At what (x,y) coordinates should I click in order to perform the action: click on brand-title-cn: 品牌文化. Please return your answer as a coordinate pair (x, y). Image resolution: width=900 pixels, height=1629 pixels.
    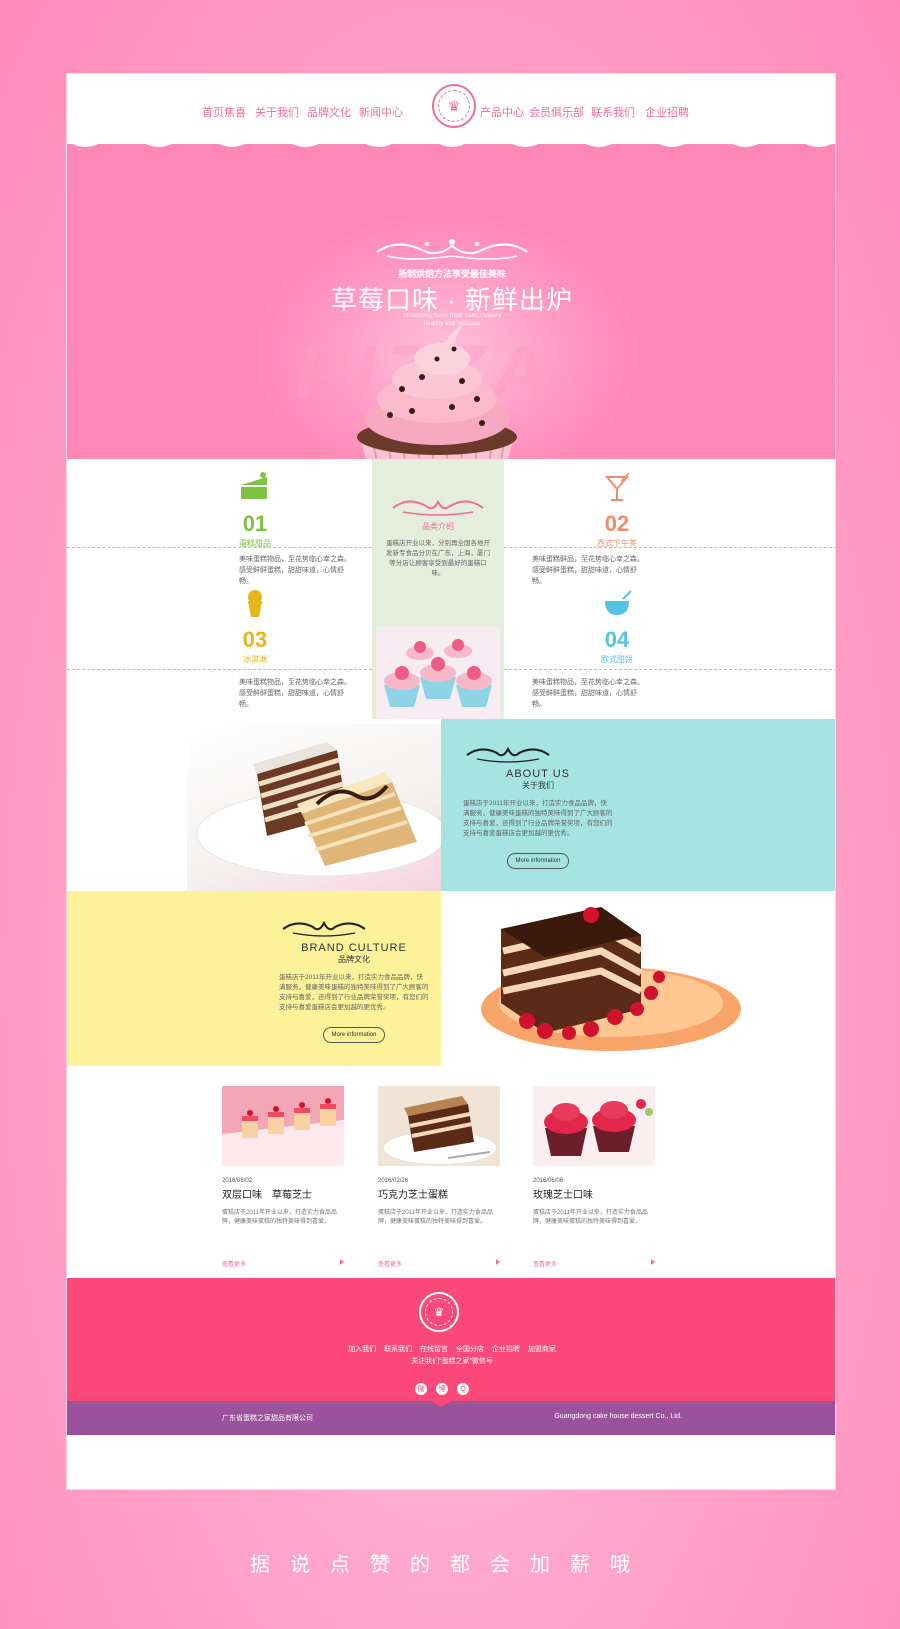
    Looking at the image, I should click on (354, 959).